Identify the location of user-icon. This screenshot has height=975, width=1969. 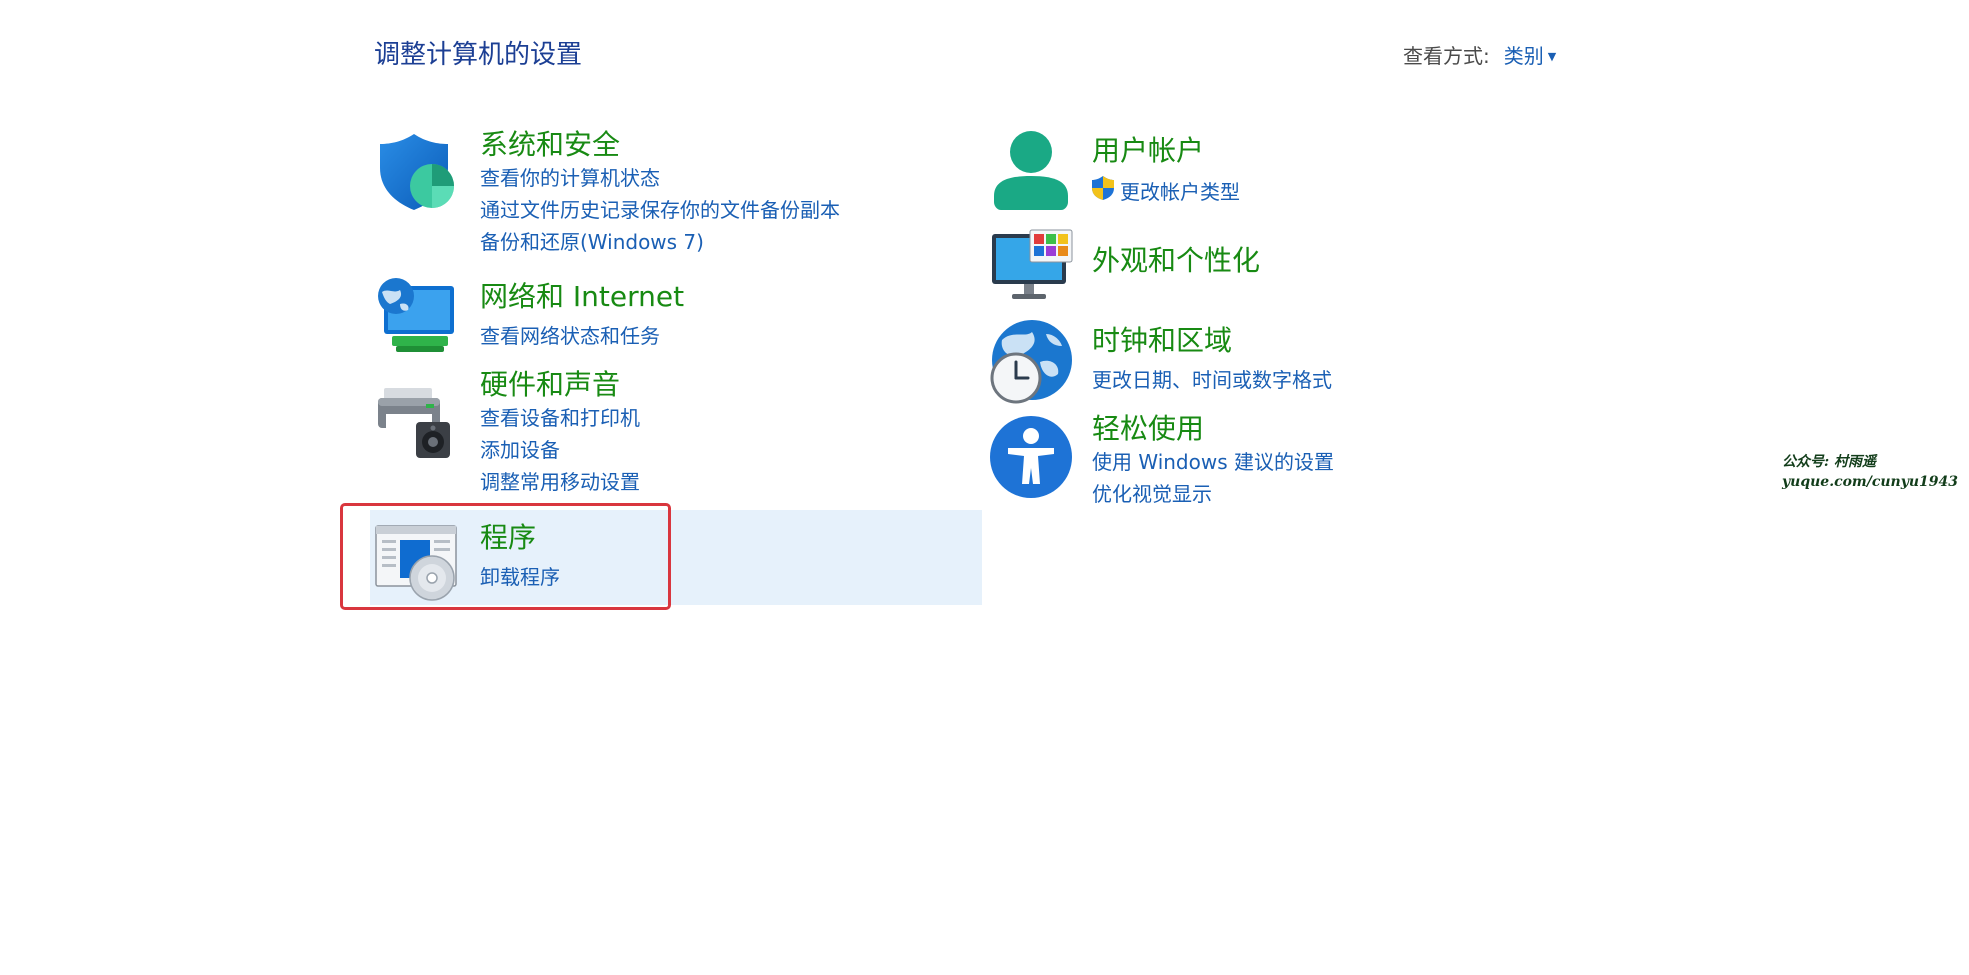
(1031, 169).